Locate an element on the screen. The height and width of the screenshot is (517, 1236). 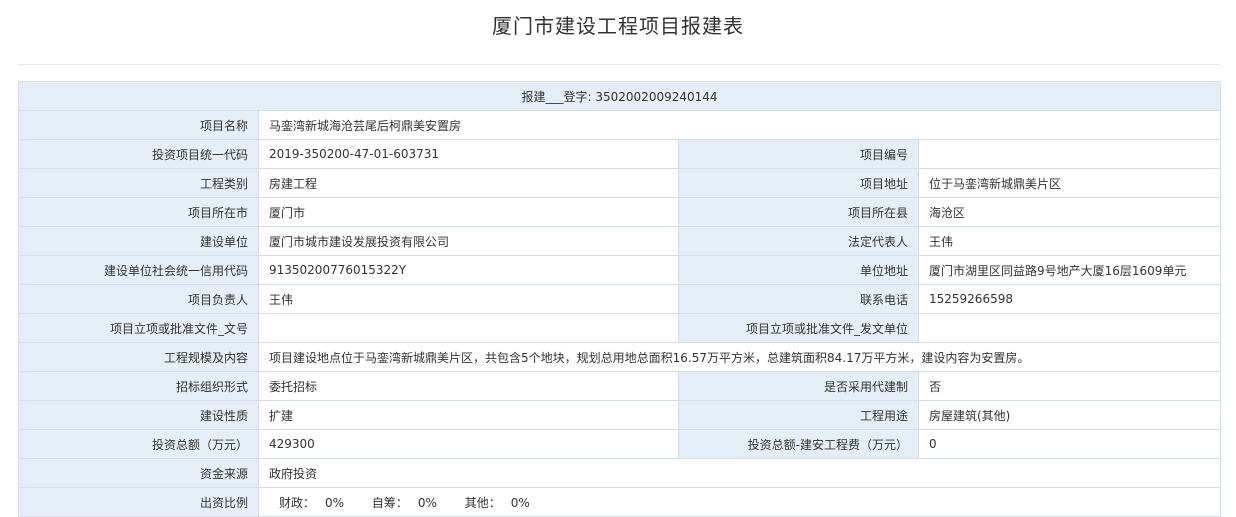
field-label: 工程用途 is located at coordinates (798, 415).